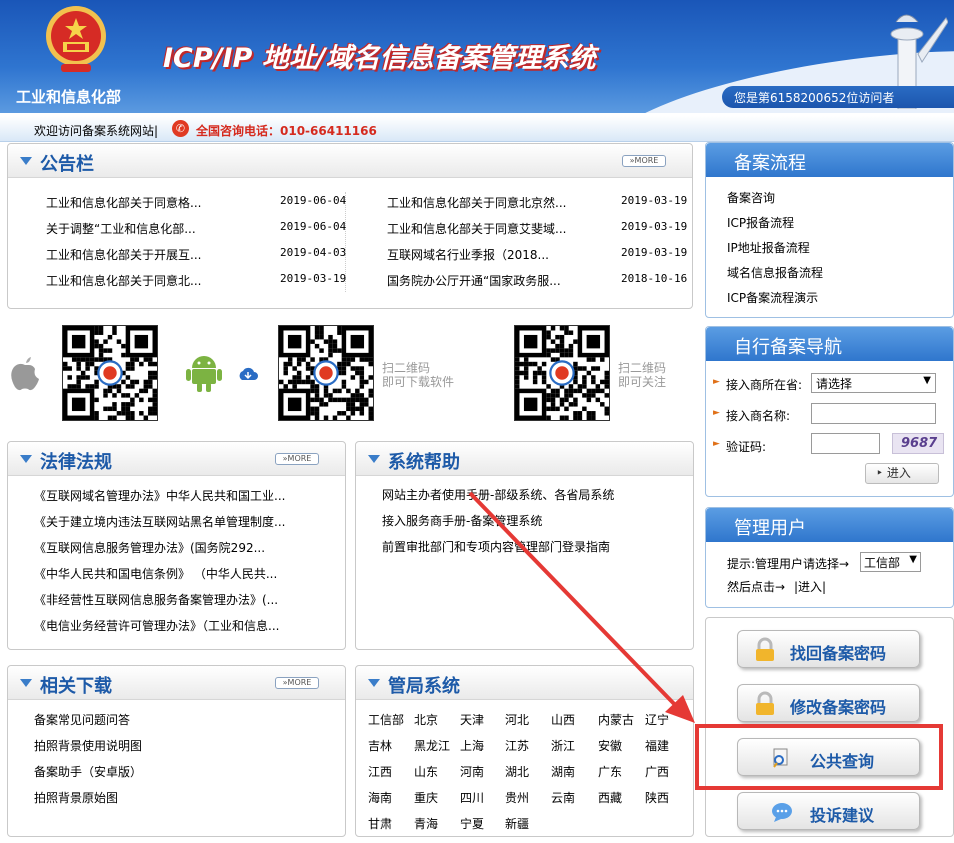  I want to click on province-link: 云南, so click(563, 797).